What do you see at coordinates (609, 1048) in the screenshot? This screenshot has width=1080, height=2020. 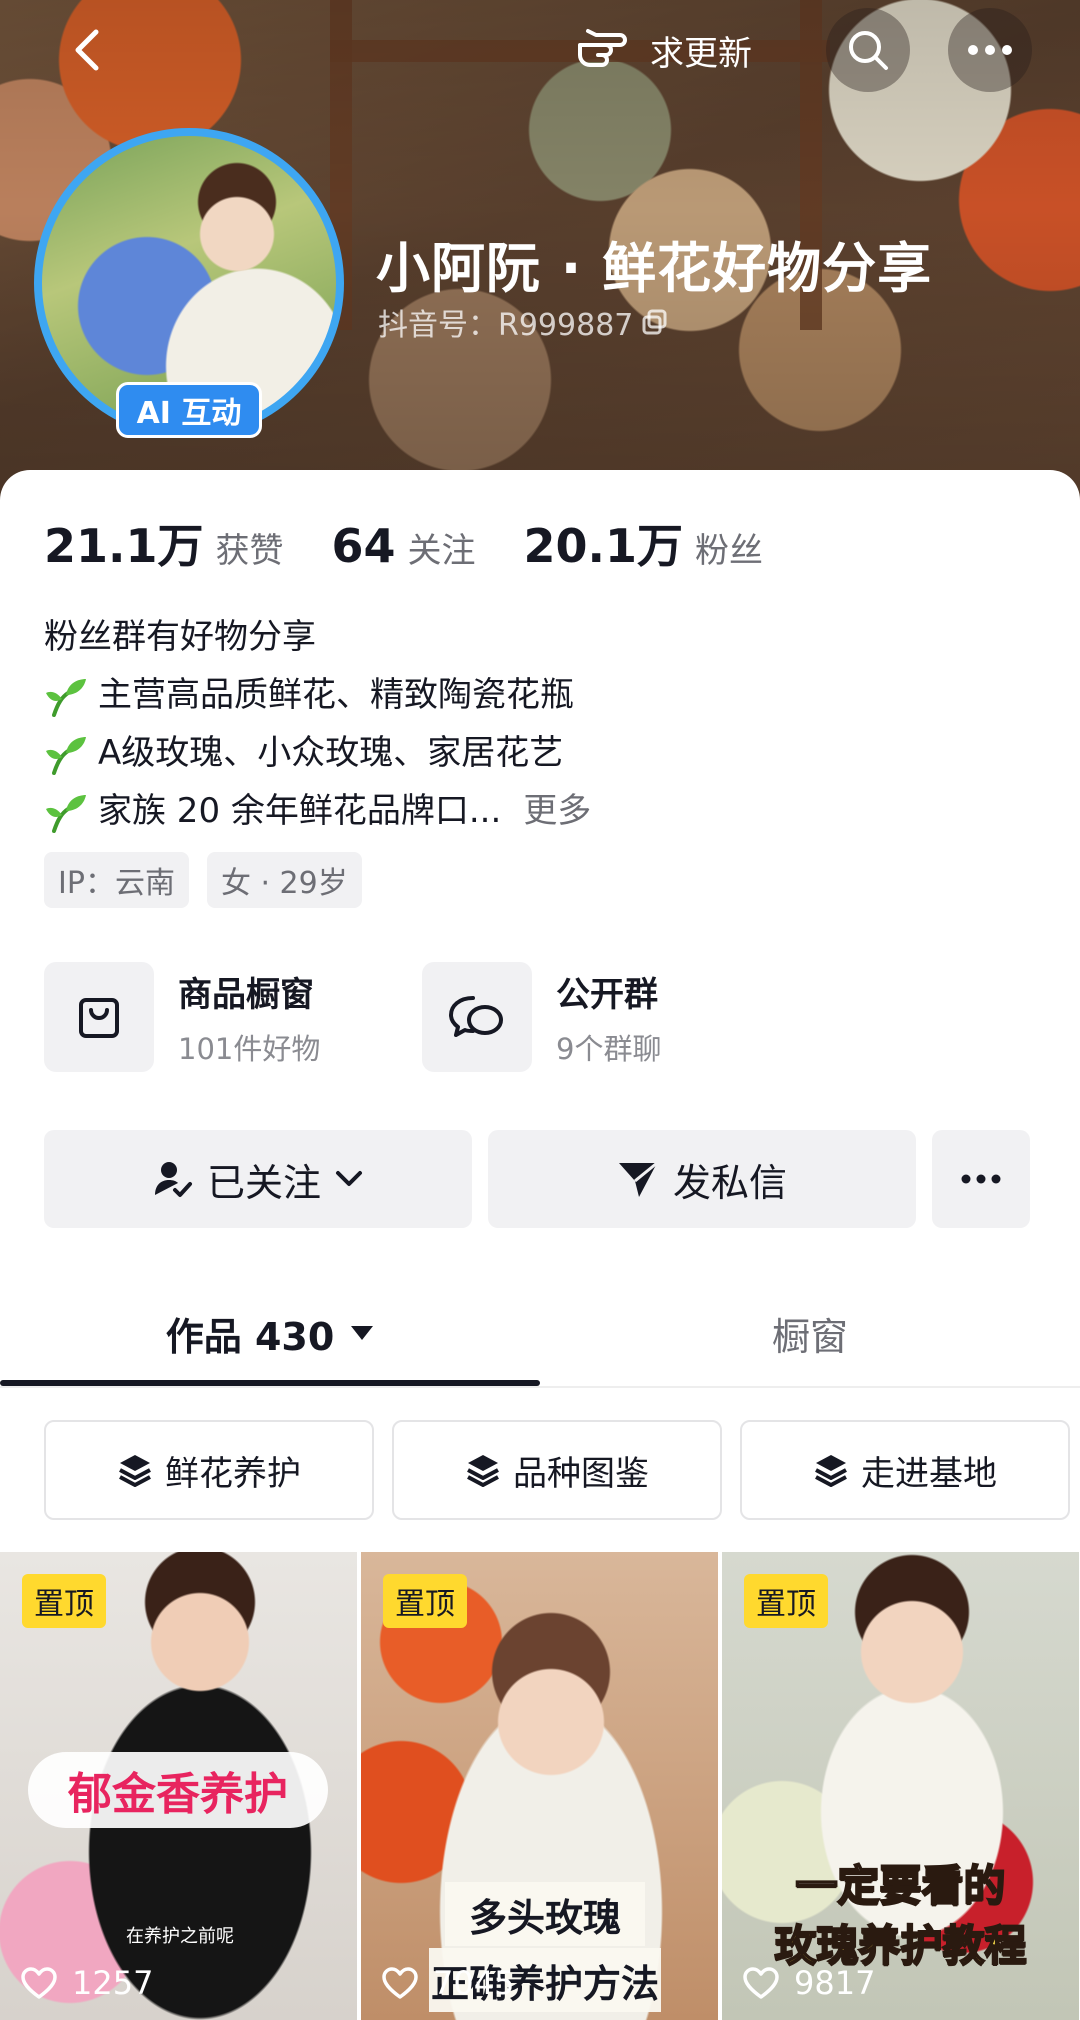 I see `public-group-count: 9个群聊` at bounding box center [609, 1048].